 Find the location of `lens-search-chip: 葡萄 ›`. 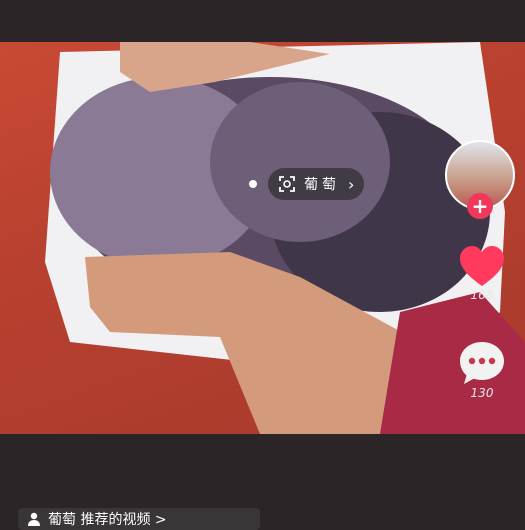

lens-search-chip: 葡萄 › is located at coordinates (316, 184).